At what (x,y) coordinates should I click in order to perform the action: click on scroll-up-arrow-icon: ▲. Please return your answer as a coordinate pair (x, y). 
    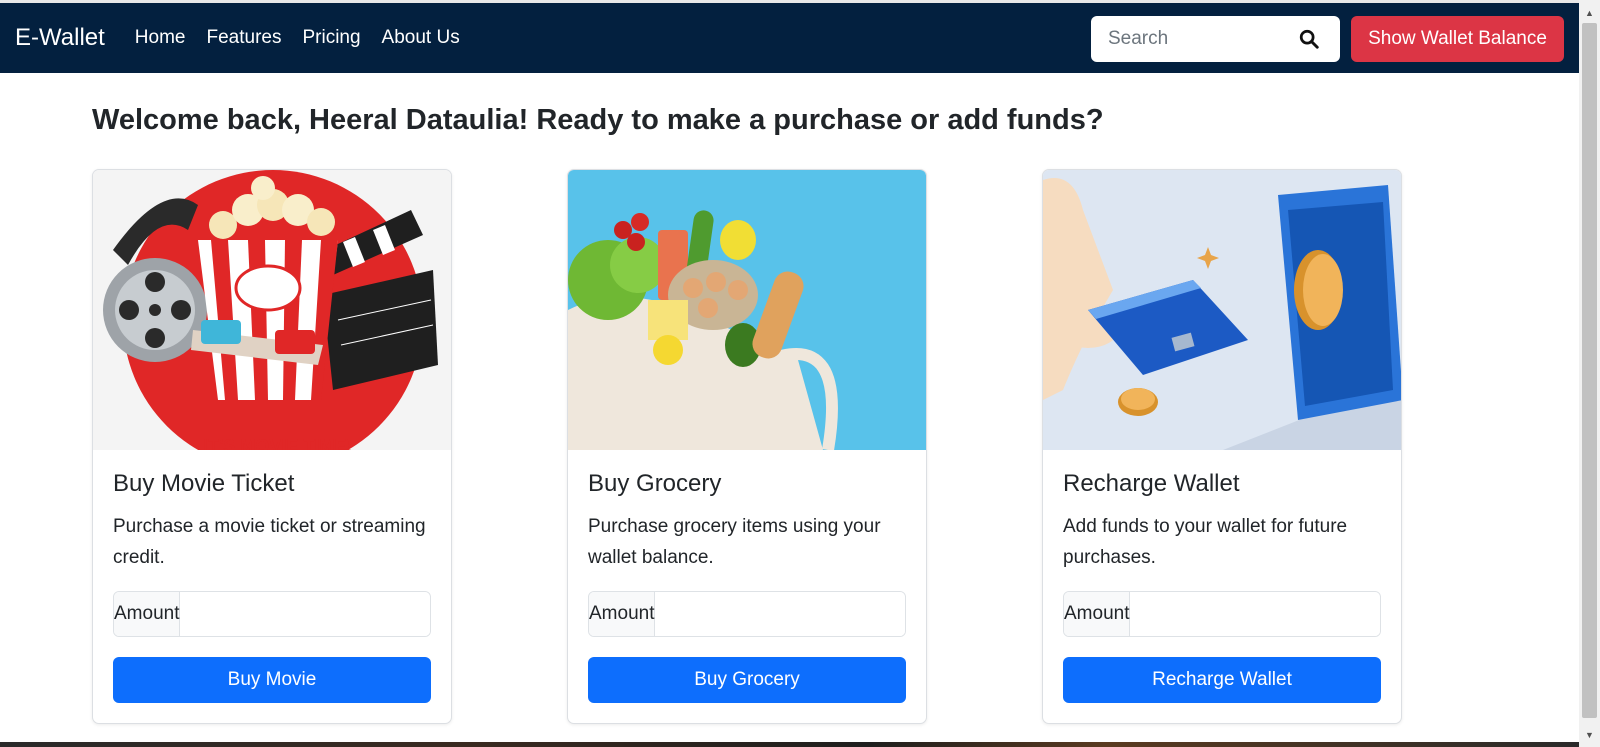
    Looking at the image, I should click on (1589, 12).